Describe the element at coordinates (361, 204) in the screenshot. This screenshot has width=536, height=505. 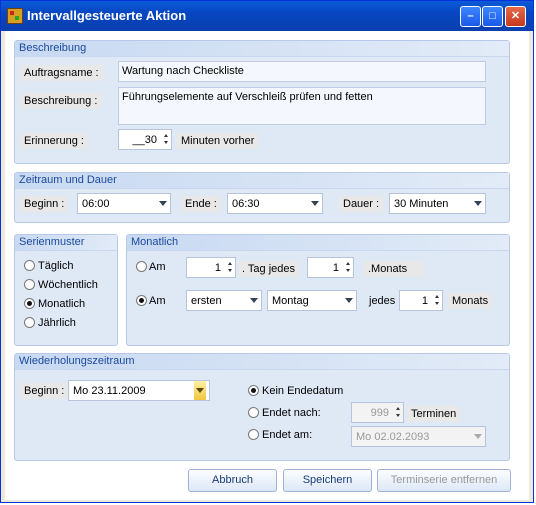
I see `dauer-label: Dauer :` at that location.